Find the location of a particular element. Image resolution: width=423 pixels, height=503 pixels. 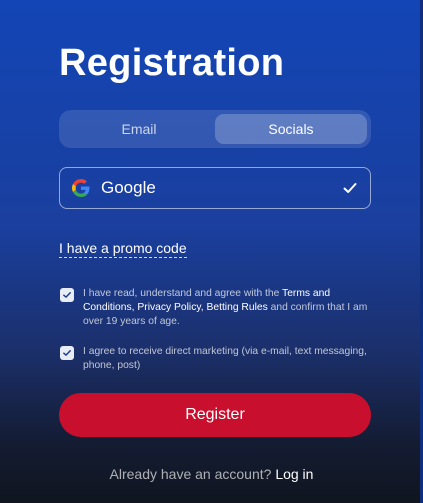

marketing-checkbox is located at coordinates (67, 353).